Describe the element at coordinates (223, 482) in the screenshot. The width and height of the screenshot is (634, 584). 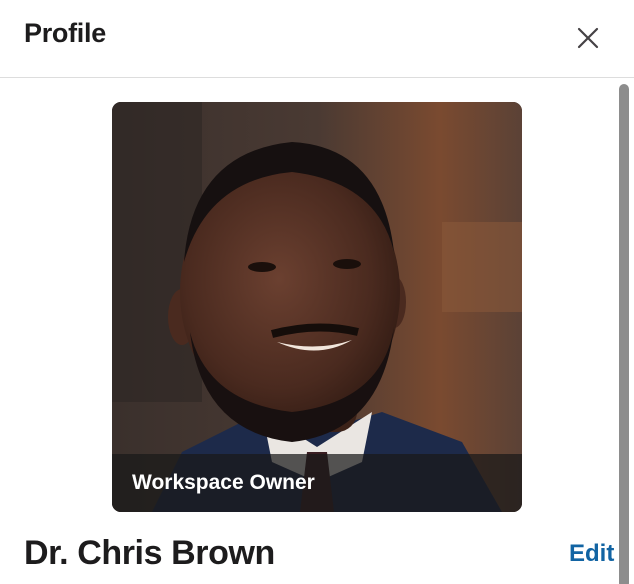
I see `workspace-owner-label: Workspace Owner` at that location.